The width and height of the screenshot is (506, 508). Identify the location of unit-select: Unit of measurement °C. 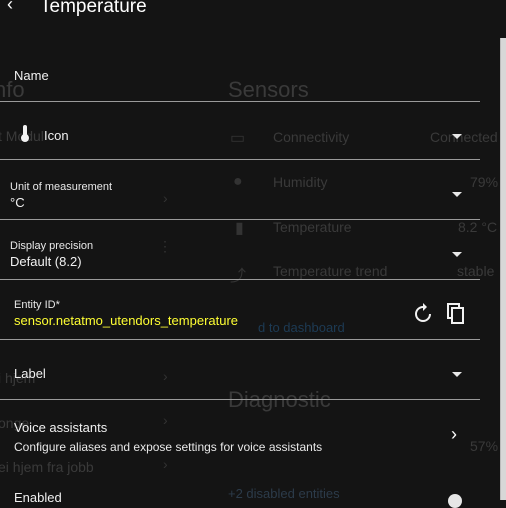
(240, 190).